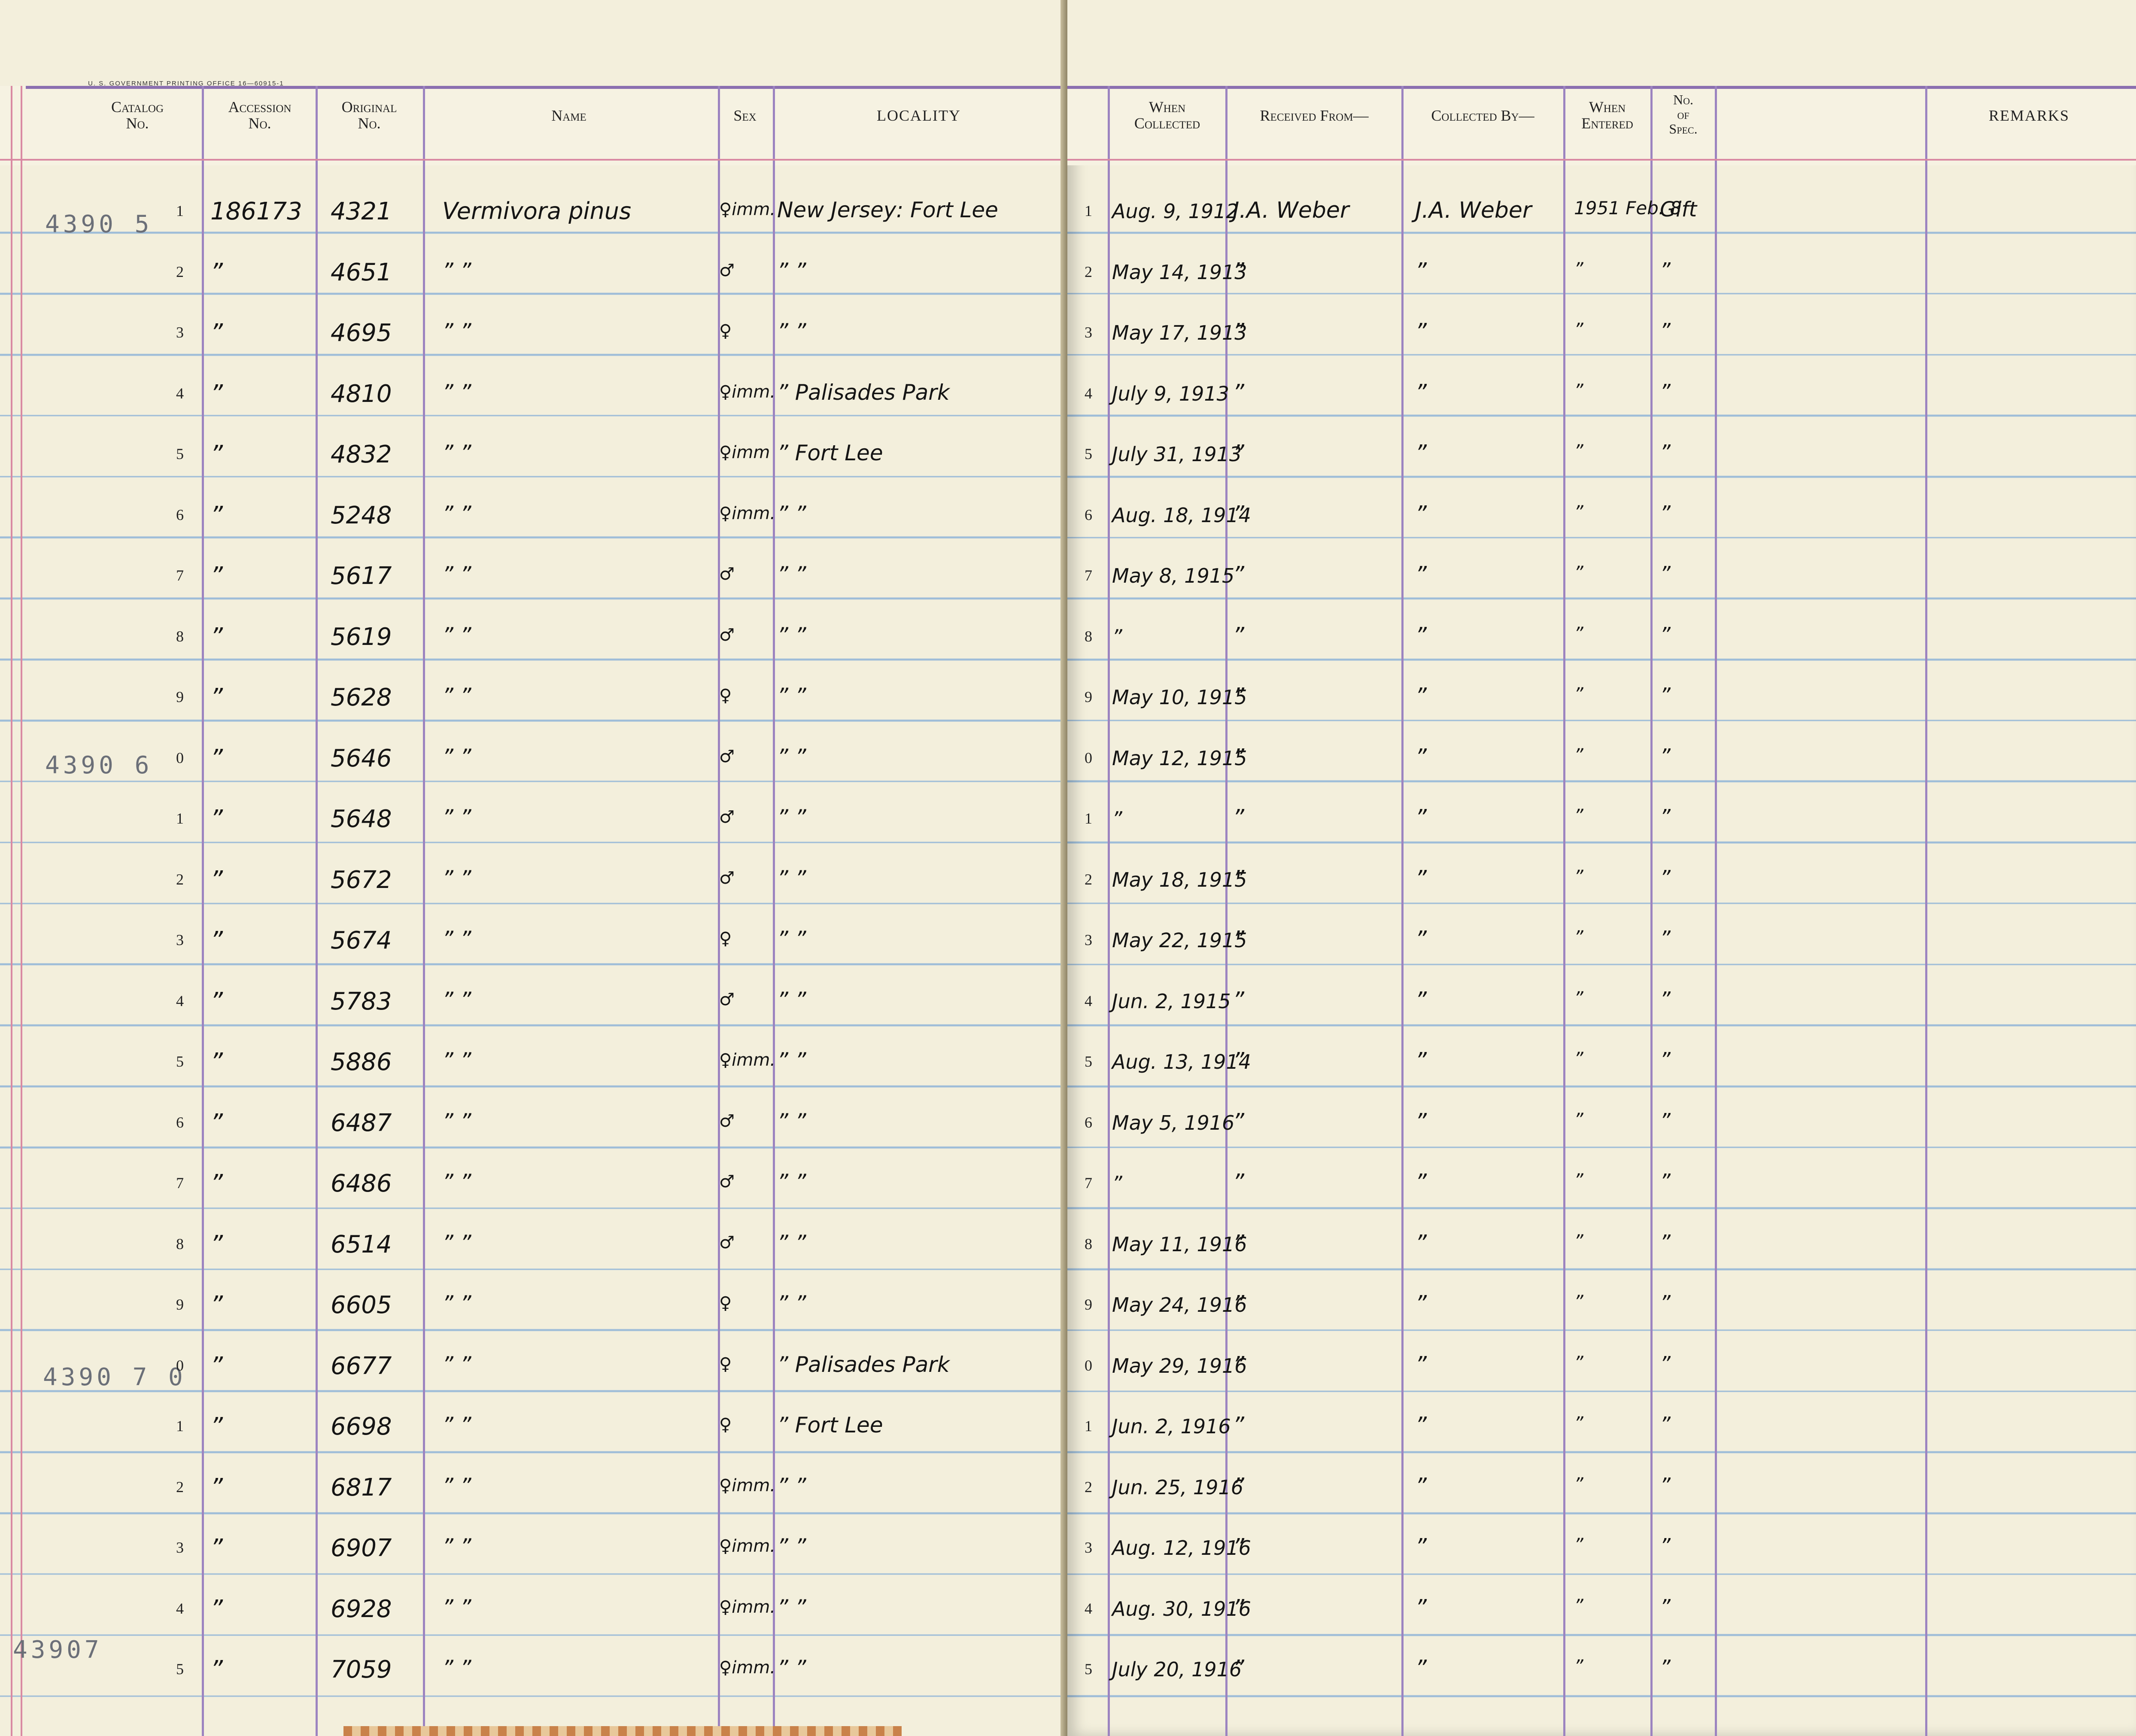  I want to click on line-number: 8, so click(180, 636).